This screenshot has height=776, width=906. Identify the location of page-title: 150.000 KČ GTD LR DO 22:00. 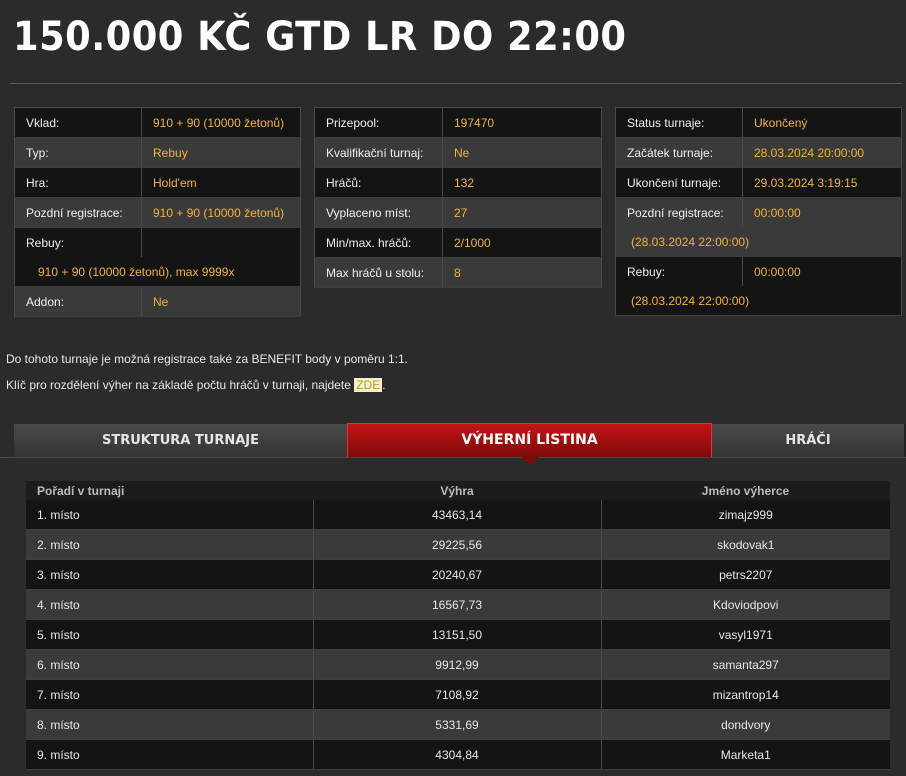
(320, 37).